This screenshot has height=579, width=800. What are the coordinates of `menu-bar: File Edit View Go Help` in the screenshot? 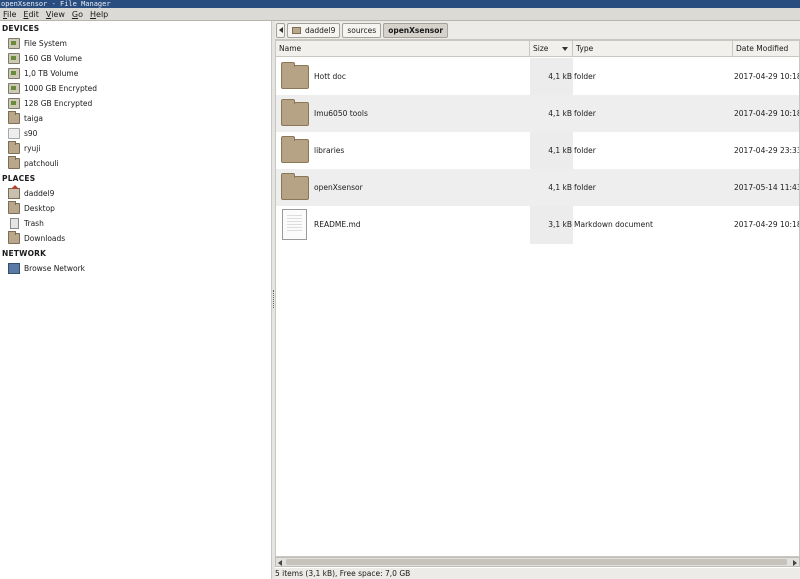 It's located at (400, 14).